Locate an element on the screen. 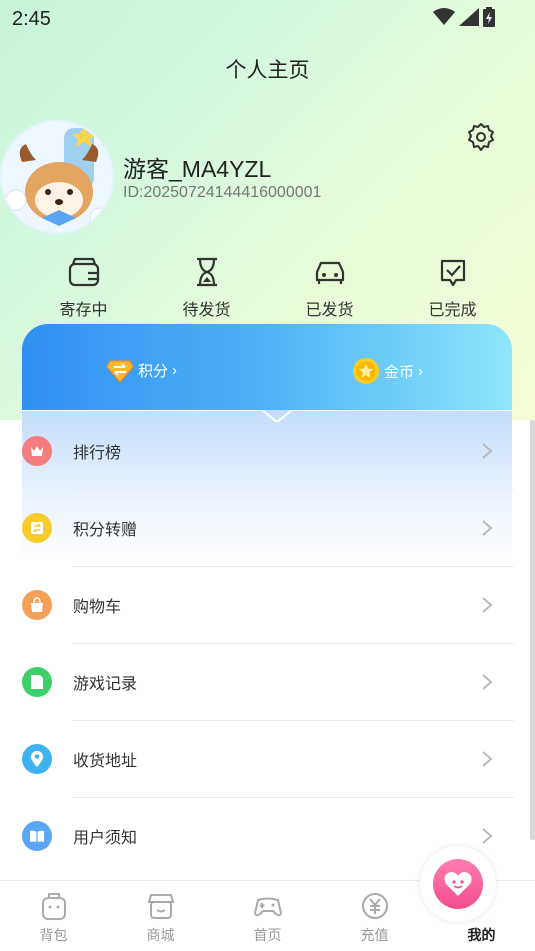  menu-item-points-transfer: 积分转赠 is located at coordinates (268, 528).